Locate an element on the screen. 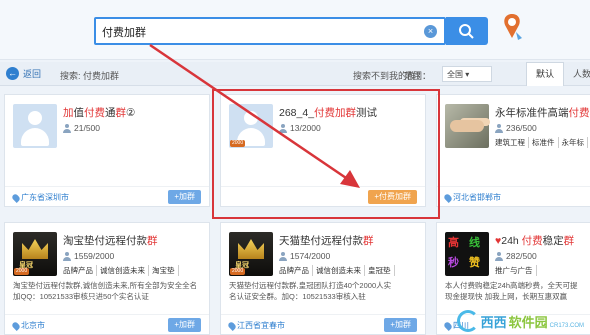 Image resolution: width=590 pixels, height=335 pixels. watermark: 西西 软件园 CR173.COM is located at coordinates (520, 321).